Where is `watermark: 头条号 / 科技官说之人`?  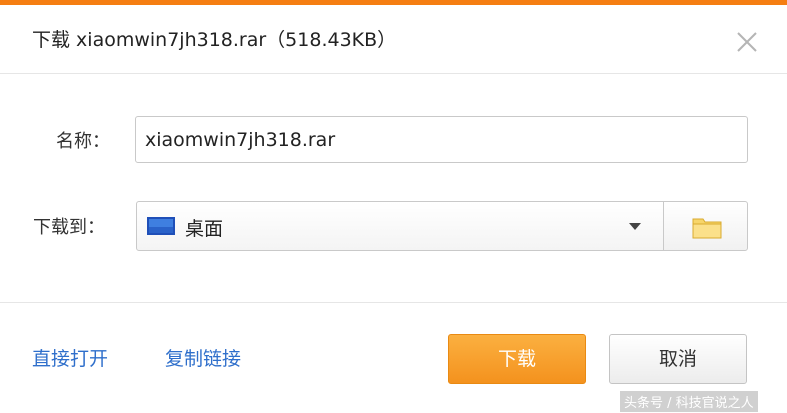 watermark: 头条号 / 科技官说之人 is located at coordinates (689, 401).